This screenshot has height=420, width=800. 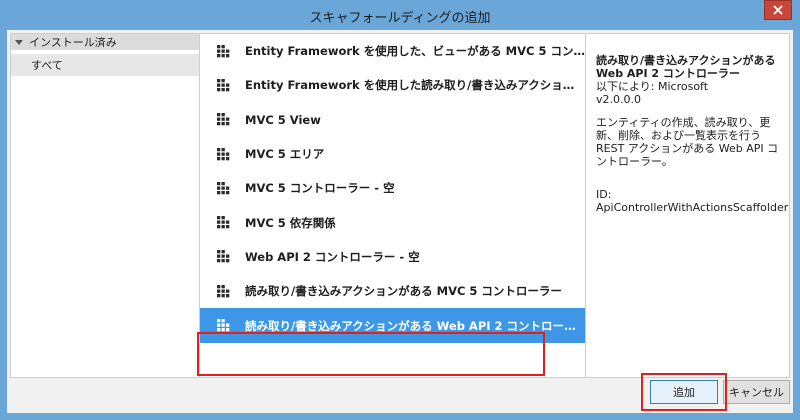 I want to click on list-item: MVC 5 View, so click(x=392, y=120).